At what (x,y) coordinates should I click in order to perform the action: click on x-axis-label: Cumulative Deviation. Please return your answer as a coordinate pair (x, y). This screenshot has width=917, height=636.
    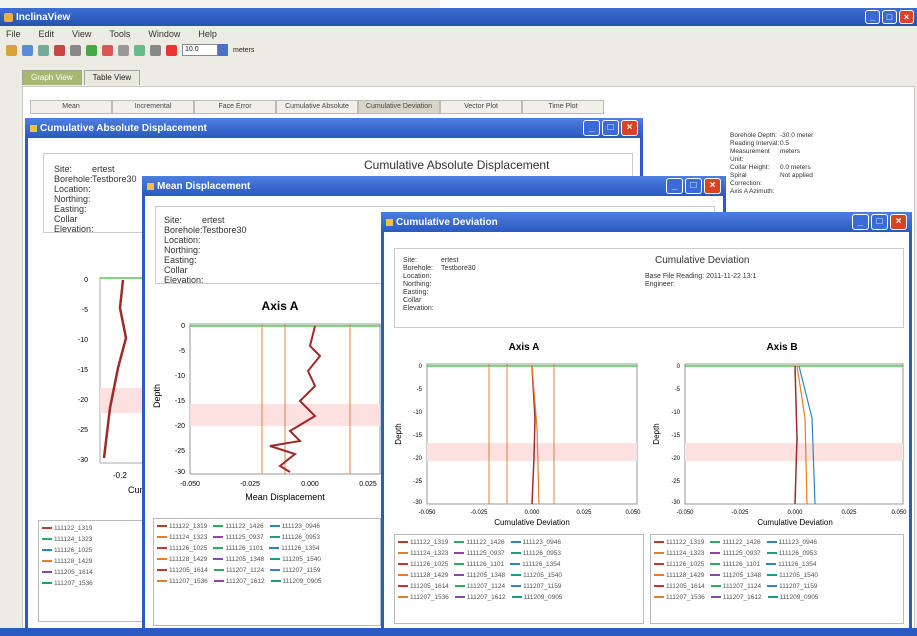
    Looking at the image, I should click on (532, 522).